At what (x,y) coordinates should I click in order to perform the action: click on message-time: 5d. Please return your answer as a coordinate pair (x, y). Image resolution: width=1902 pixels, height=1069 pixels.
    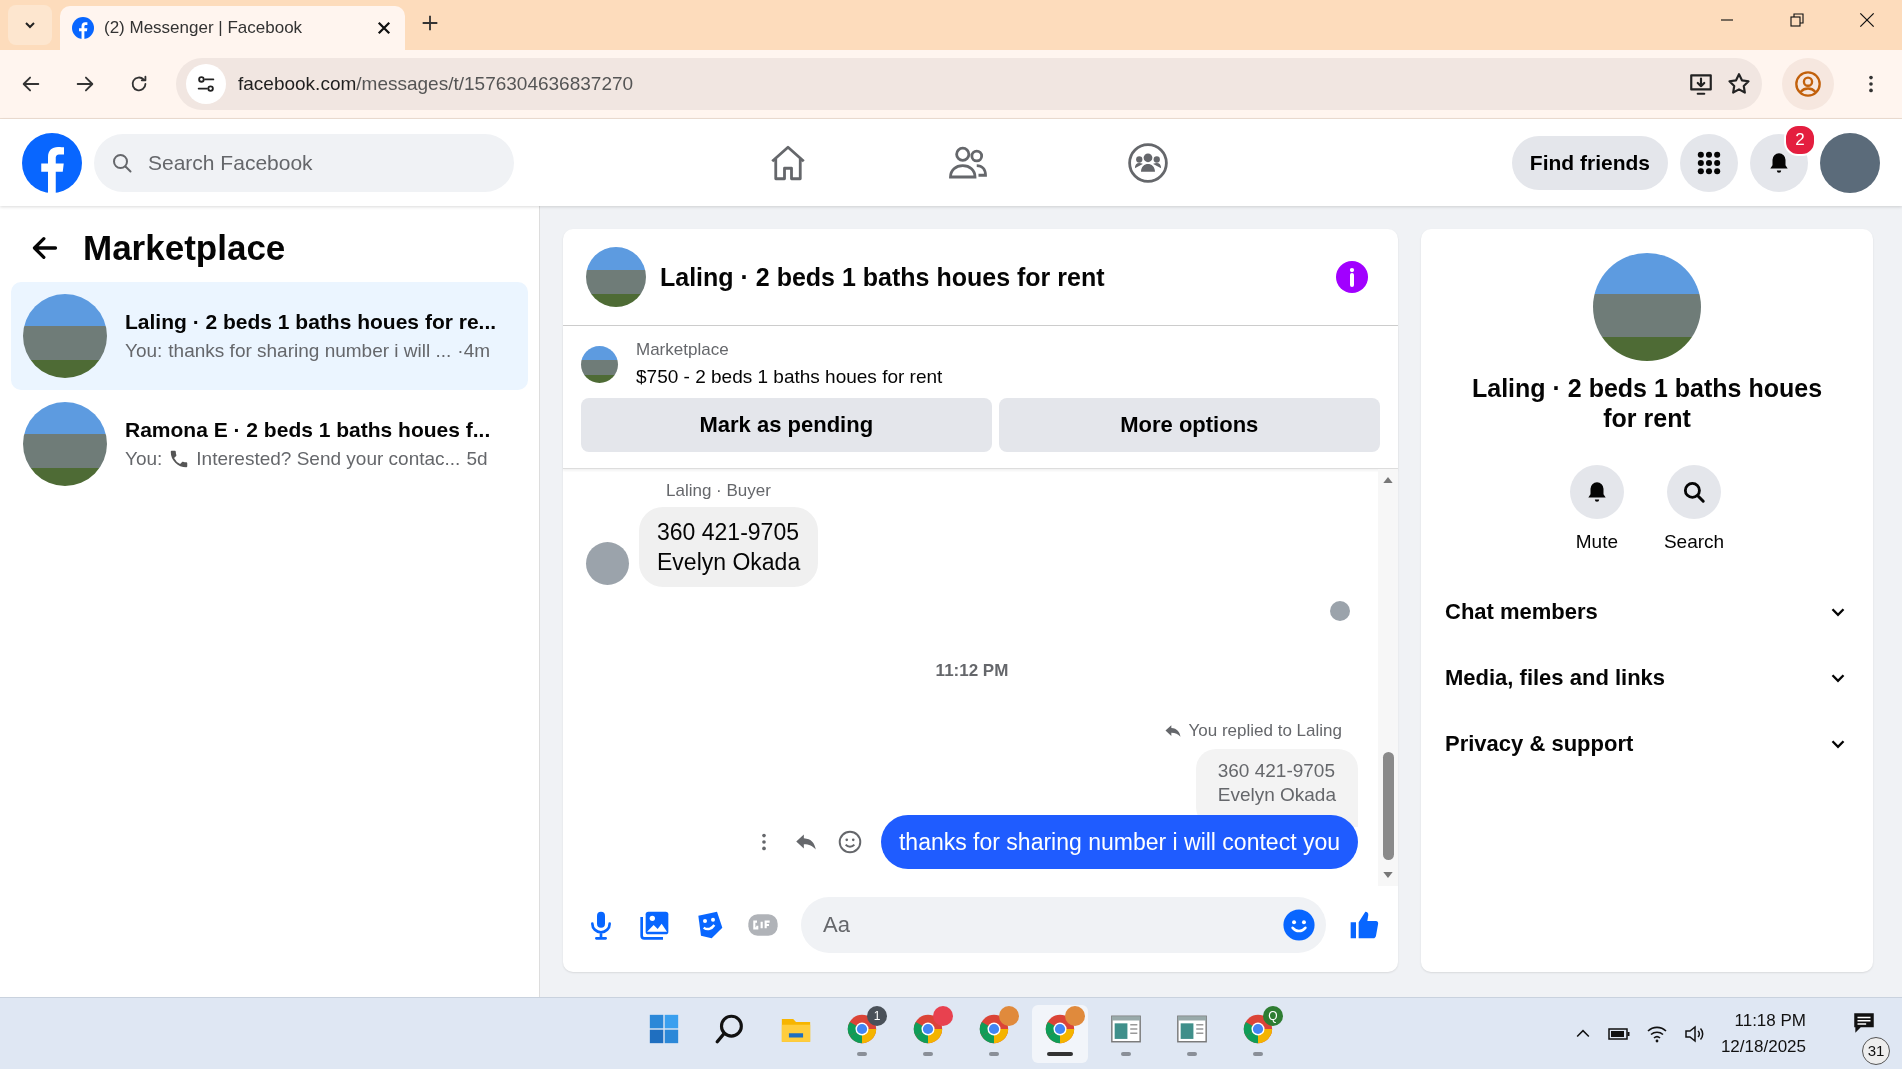
    Looking at the image, I should click on (477, 459).